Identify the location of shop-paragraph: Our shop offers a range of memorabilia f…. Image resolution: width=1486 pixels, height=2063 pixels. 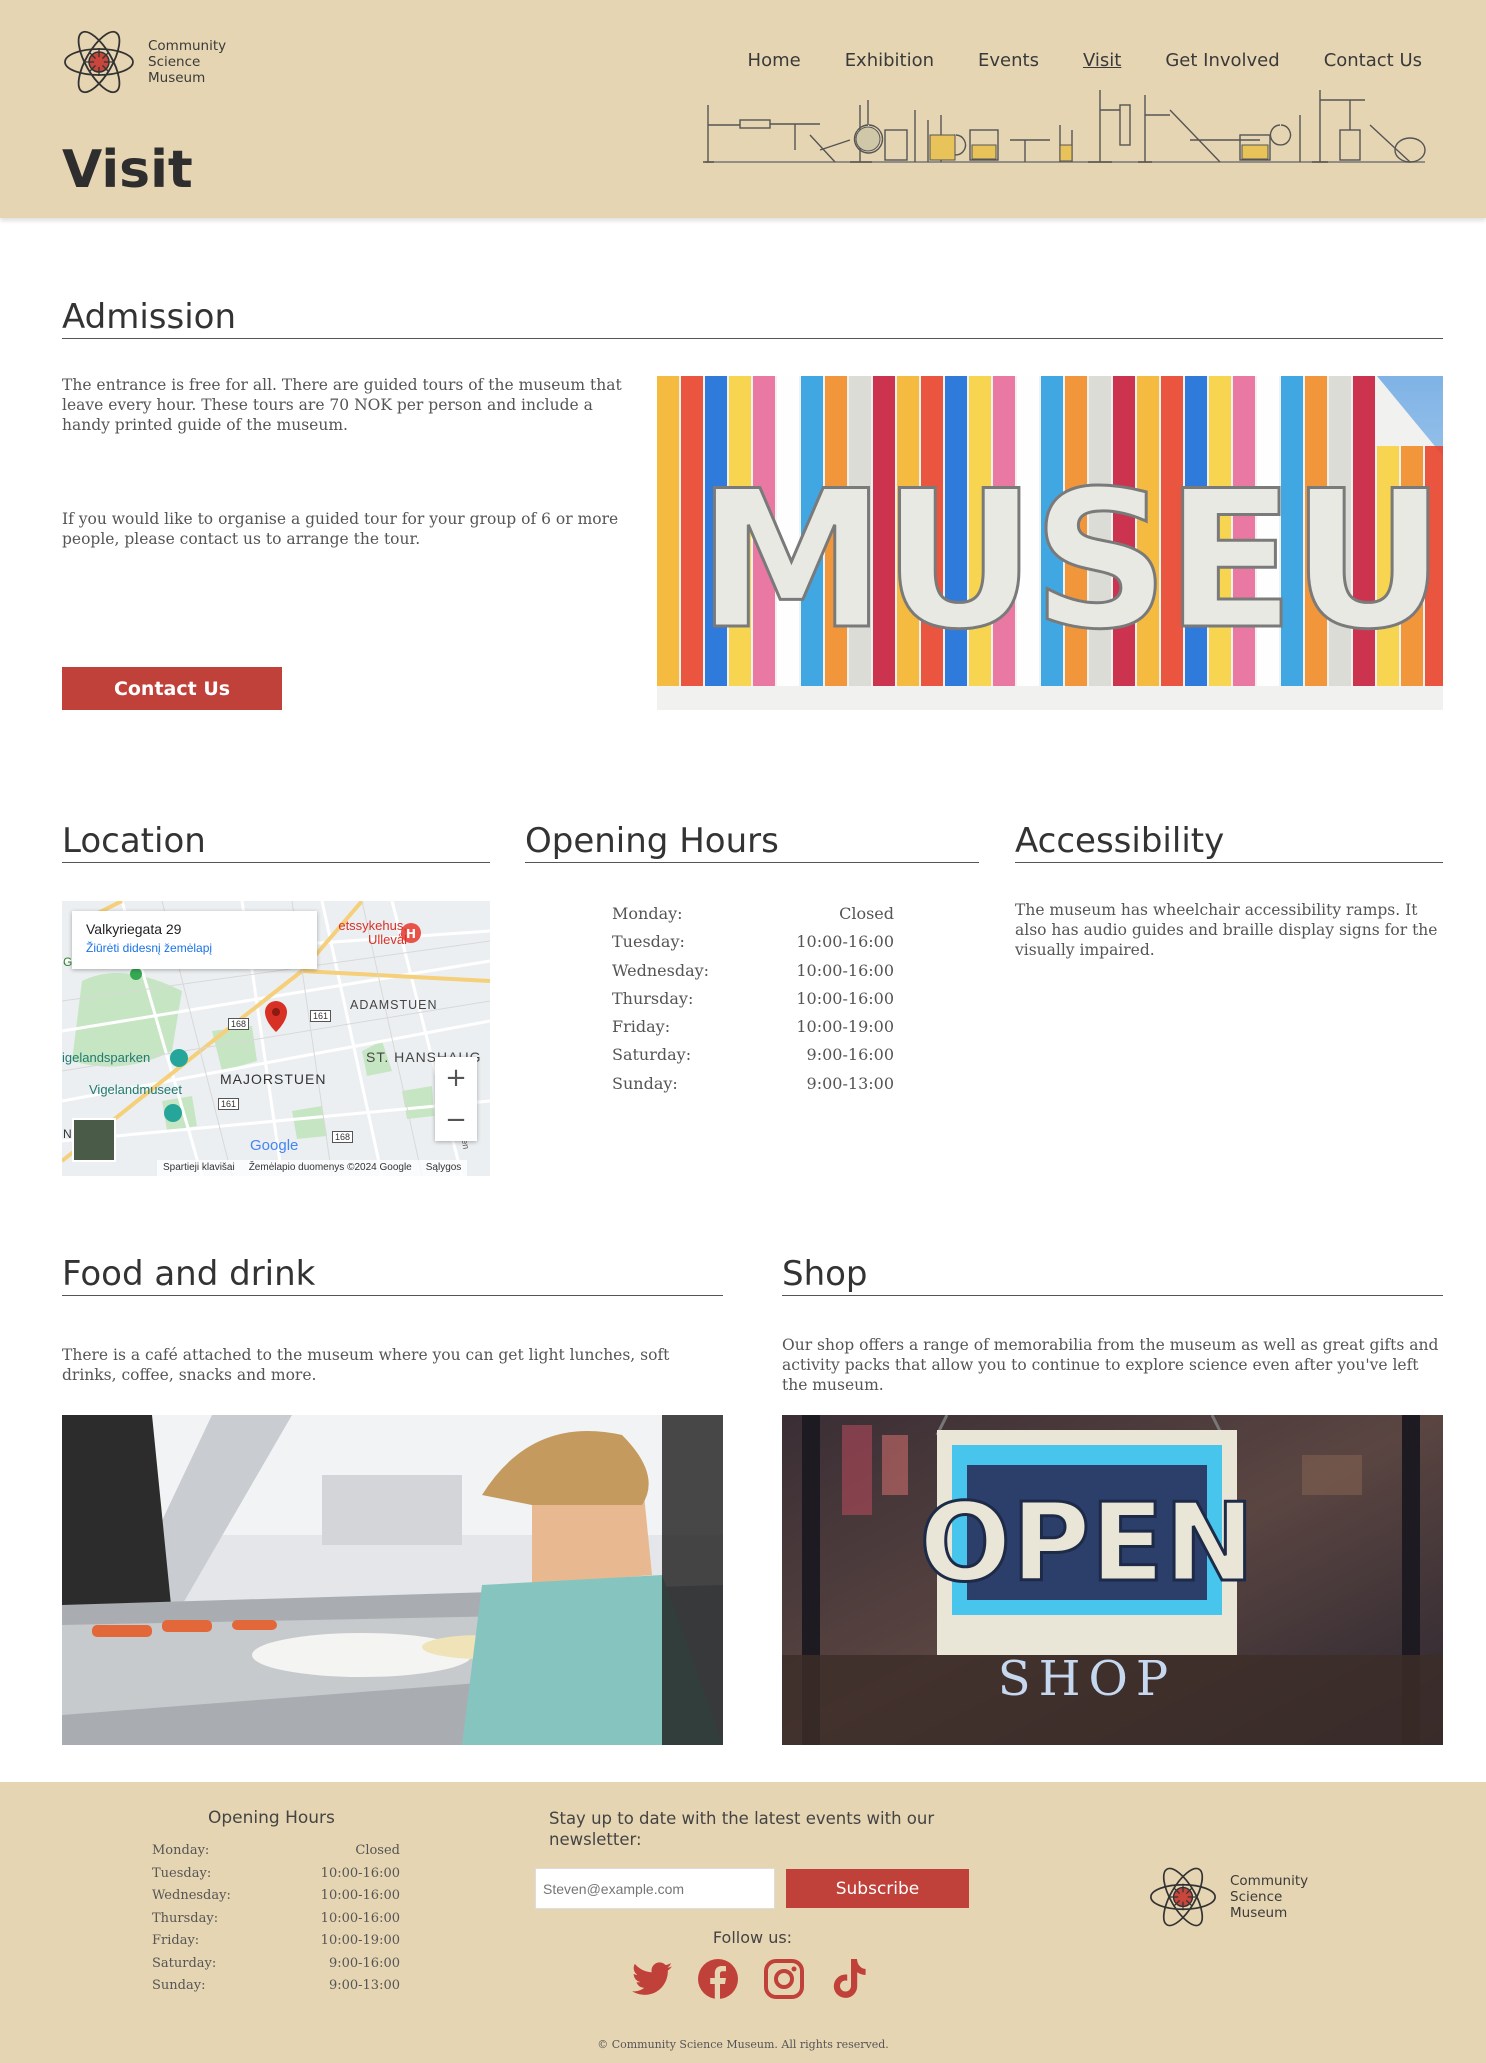
(1110, 1365).